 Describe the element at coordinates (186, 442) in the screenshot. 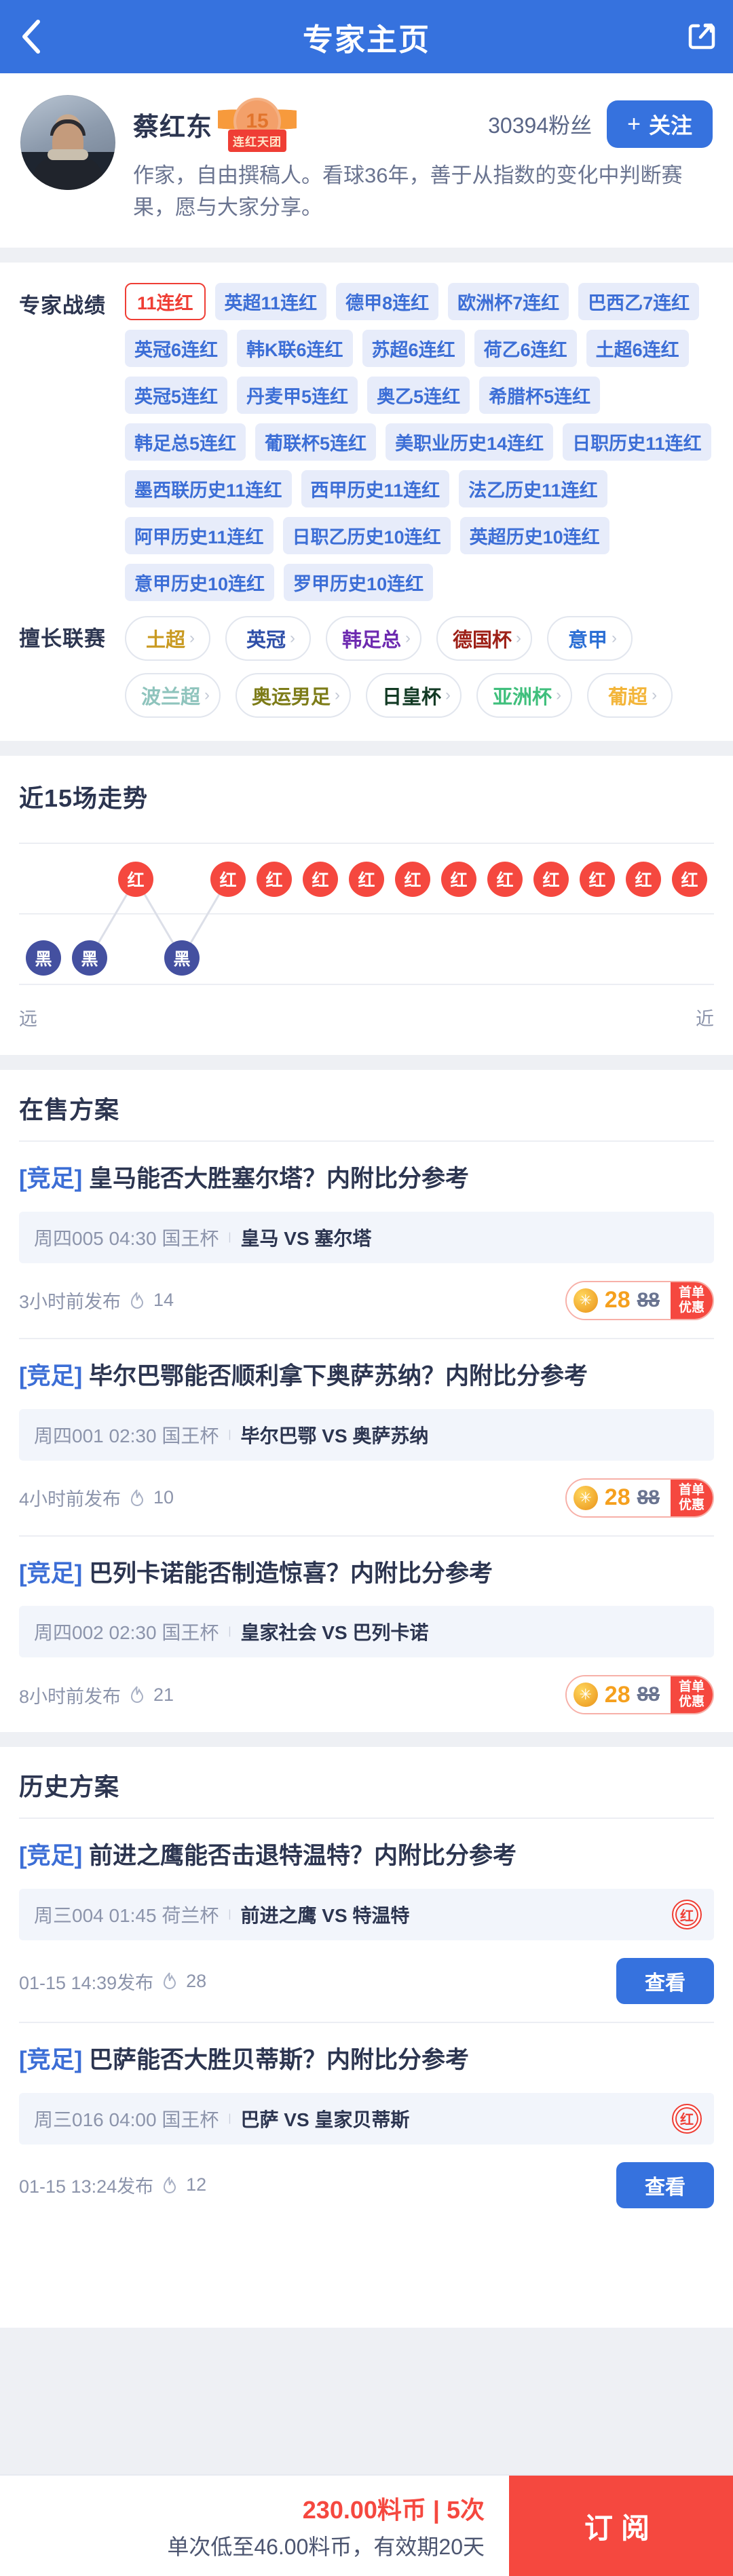

I see `record-tag: 韩足总5连红` at that location.